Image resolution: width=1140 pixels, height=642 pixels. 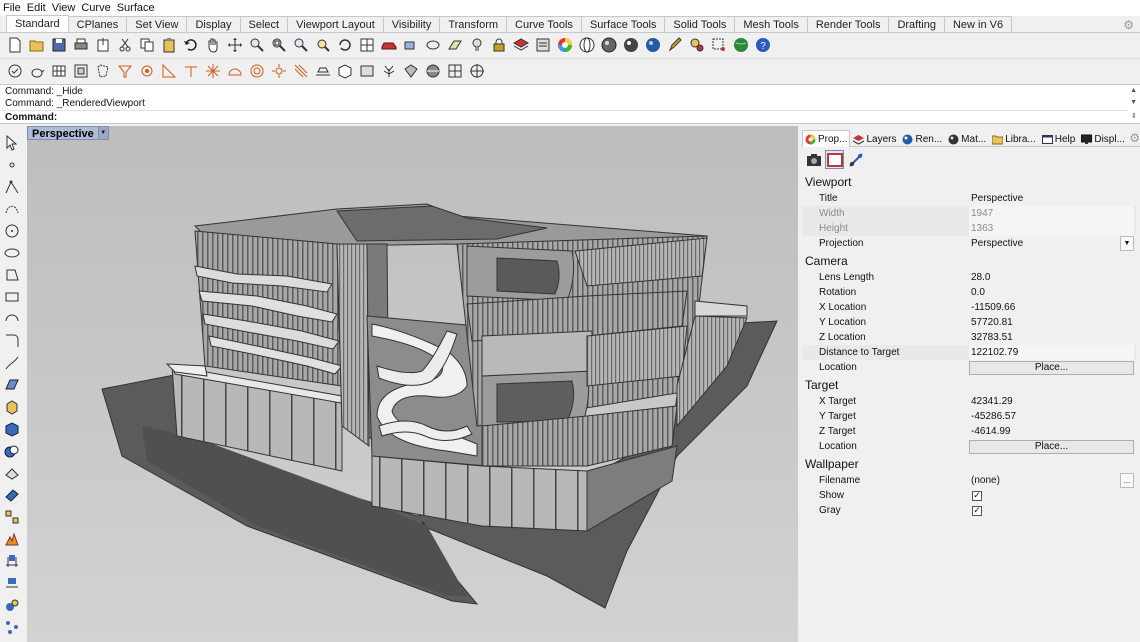 What do you see at coordinates (59, 71) in the screenshot?
I see `mesh-icon` at bounding box center [59, 71].